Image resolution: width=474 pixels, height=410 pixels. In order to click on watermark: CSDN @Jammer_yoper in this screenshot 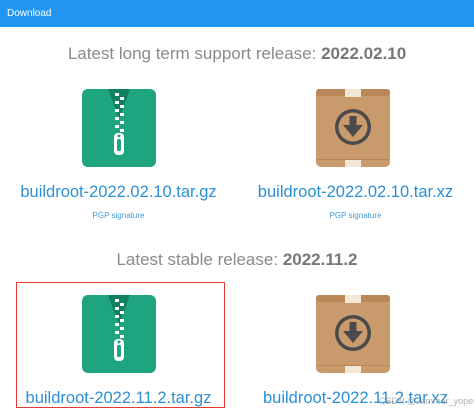, I will do `click(426, 401)`.